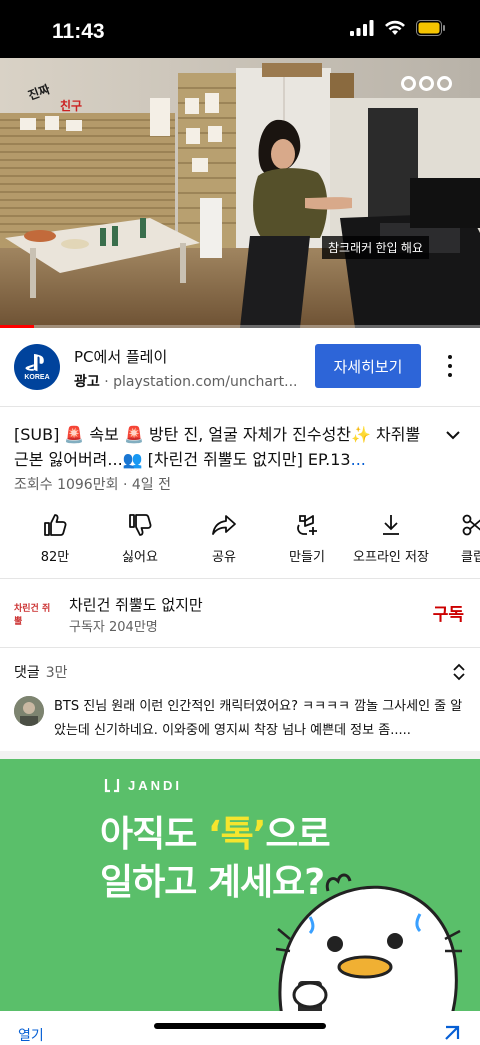 This screenshot has height=1045, width=480. I want to click on download-button: 오프라인 저장, so click(391, 538).